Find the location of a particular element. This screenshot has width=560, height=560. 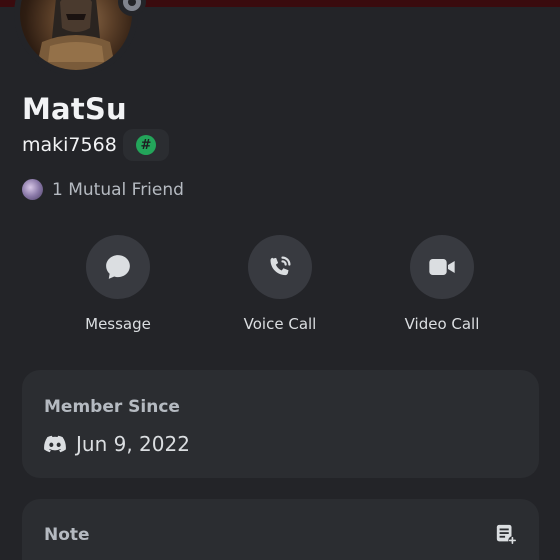

voice-call-label: Voice Call is located at coordinates (280, 324).